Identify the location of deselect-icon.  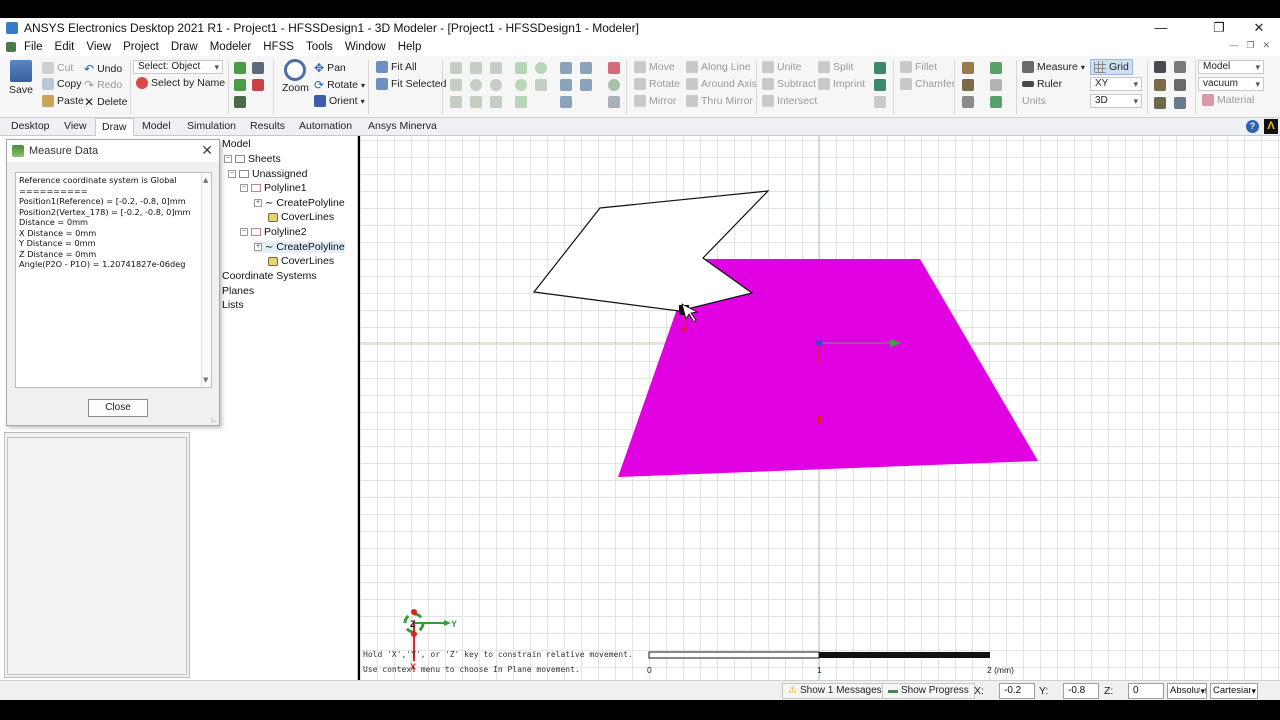
(258, 85).